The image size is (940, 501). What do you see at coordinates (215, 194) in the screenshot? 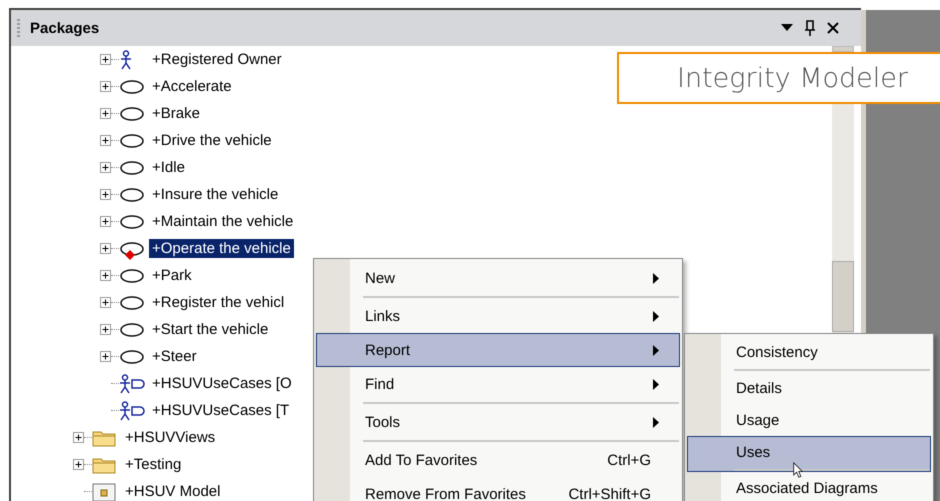
I see `tree-item: +Insure the vehicle` at bounding box center [215, 194].